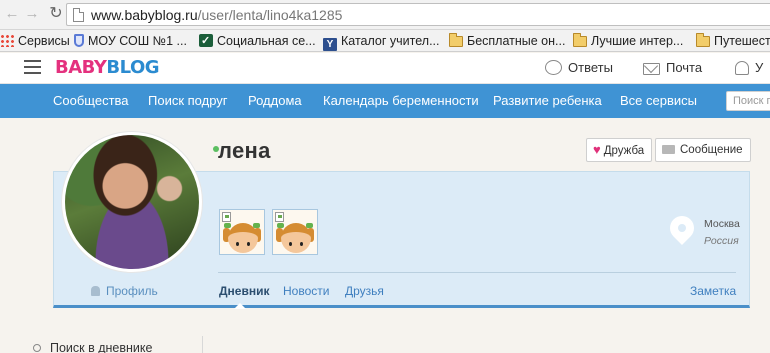 The height and width of the screenshot is (353, 770). Describe the element at coordinates (101, 347) in the screenshot. I see `diary-search-label: Поиск в дневнике` at that location.